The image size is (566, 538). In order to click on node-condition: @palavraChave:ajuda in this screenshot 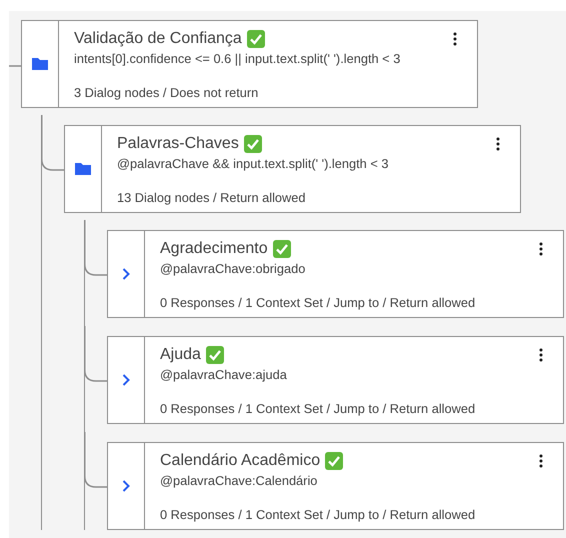, I will do `click(224, 374)`.